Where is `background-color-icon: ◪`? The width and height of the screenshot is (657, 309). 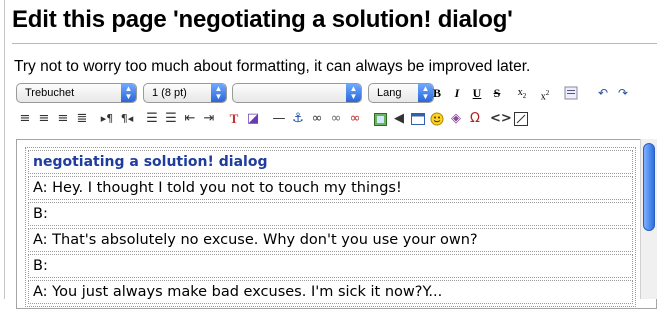 background-color-icon: ◪ is located at coordinates (253, 119).